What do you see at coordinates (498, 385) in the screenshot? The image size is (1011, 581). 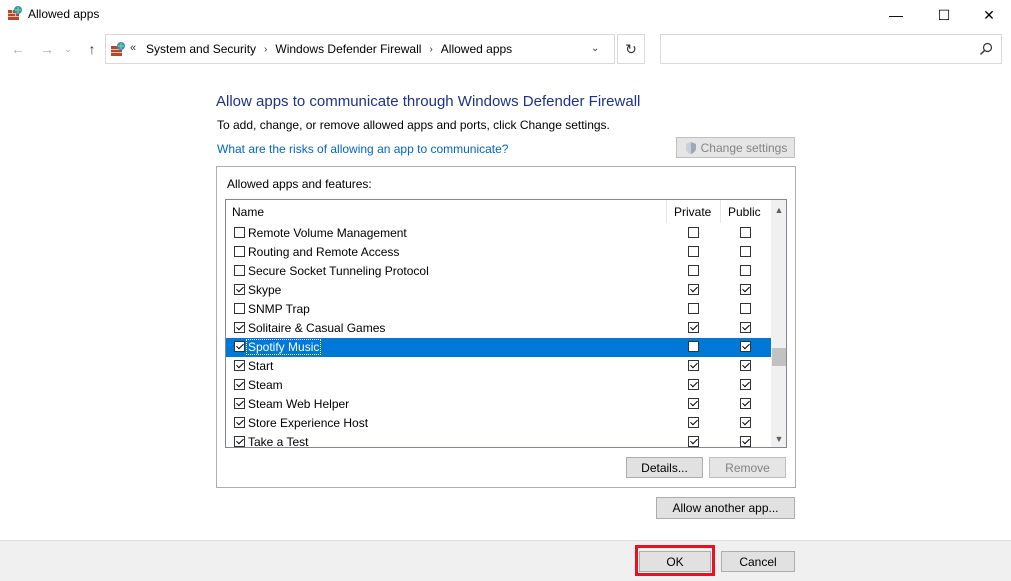 I see `app-row: Steam` at bounding box center [498, 385].